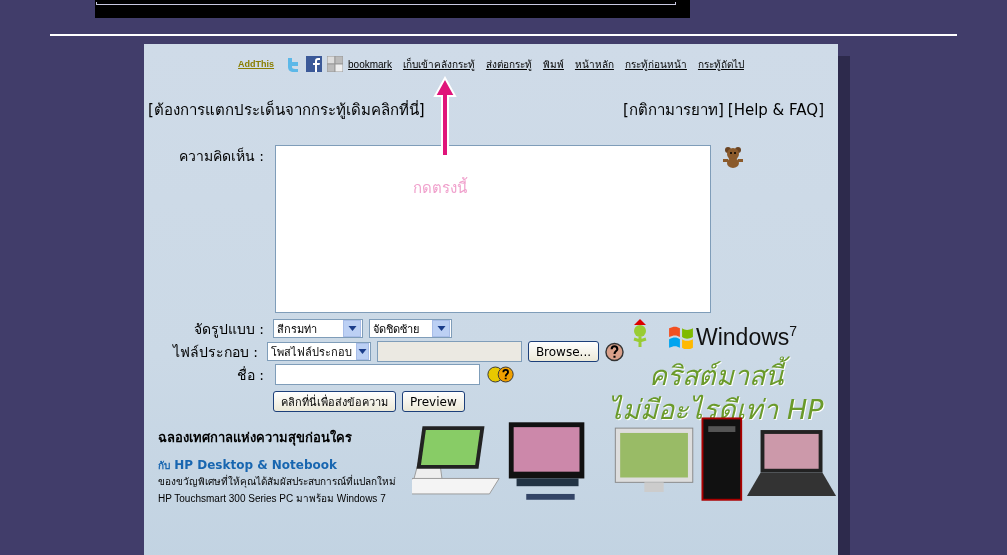 This screenshot has width=1007, height=555. I want to click on comment-field, so click(493, 229).